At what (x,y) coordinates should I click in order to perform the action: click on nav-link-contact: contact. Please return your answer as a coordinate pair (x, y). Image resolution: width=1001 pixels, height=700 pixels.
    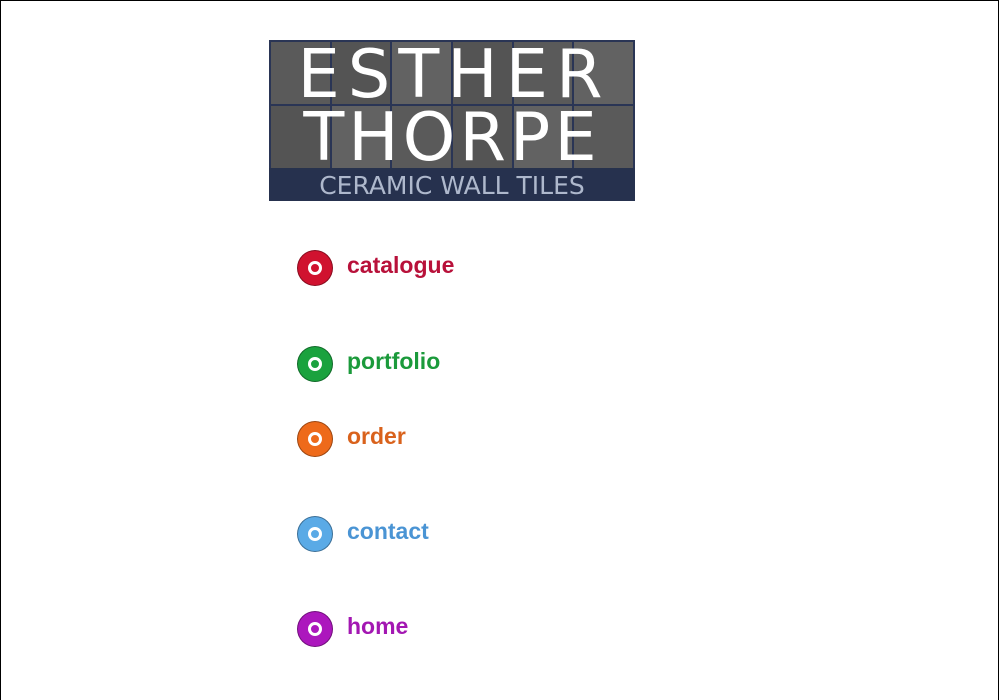
    Looking at the image, I should click on (363, 534).